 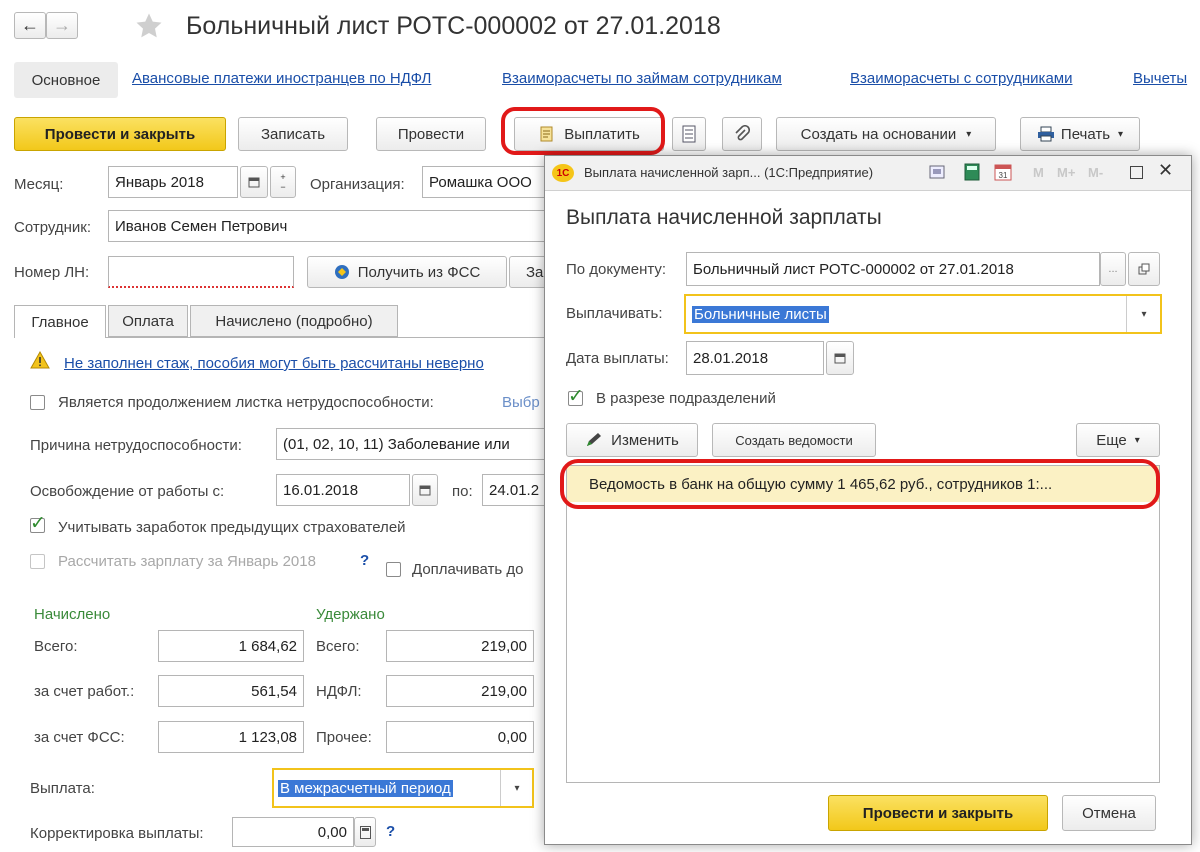 What do you see at coordinates (1143, 314) in the screenshot?
I see `pay-type-dropdown-arrow: ▾` at bounding box center [1143, 314].